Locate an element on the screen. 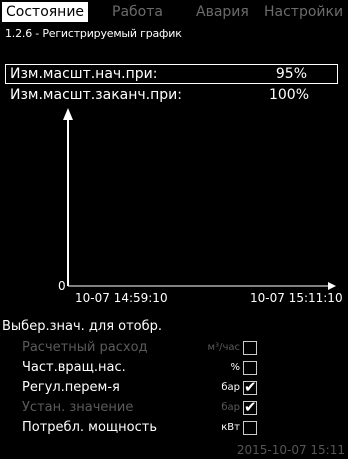  select-label: Устан. значение is located at coordinates (78, 407).